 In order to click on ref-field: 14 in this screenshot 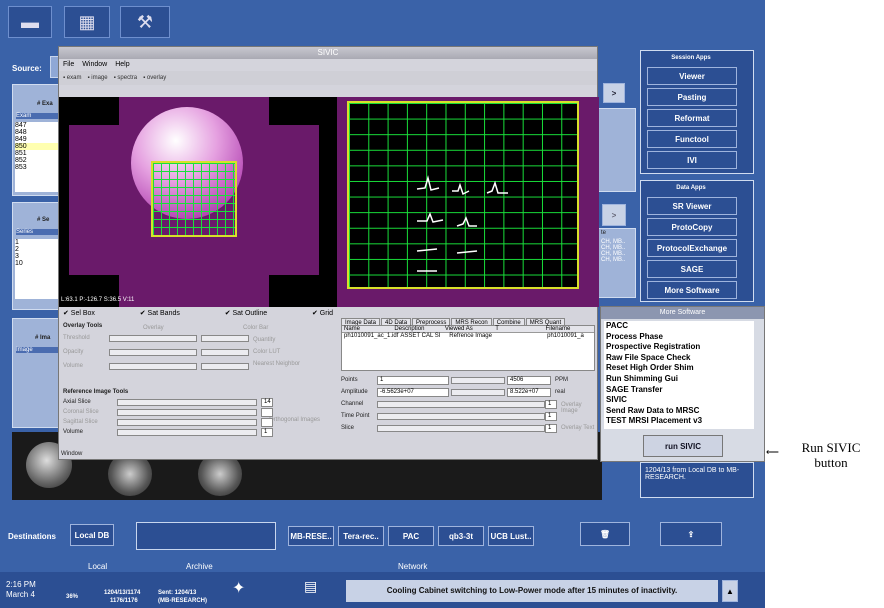, I will do `click(267, 402)`.